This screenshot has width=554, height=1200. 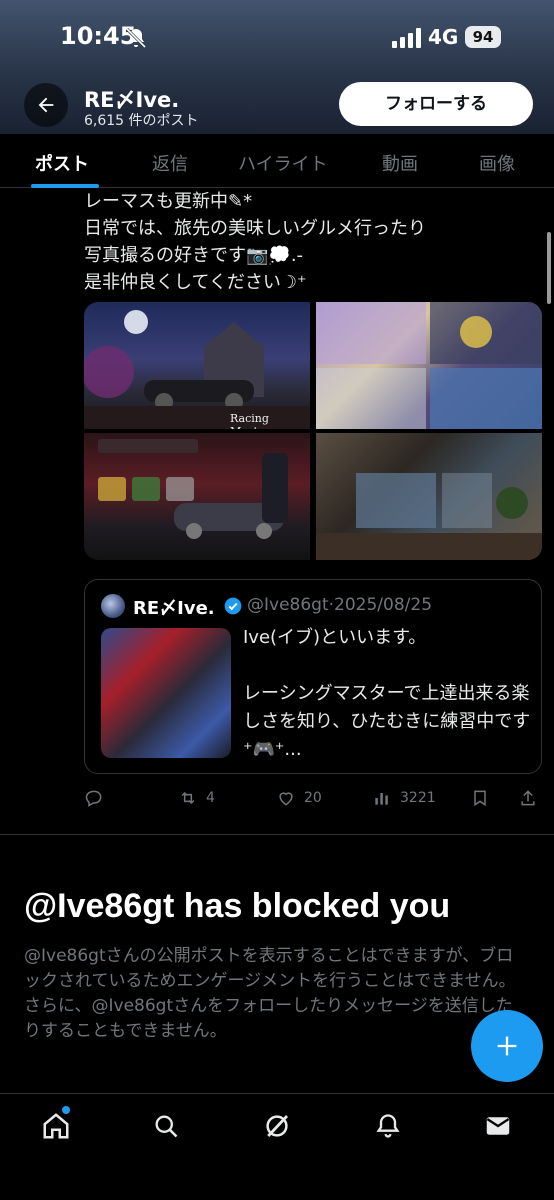 I want to click on bell-icon, so click(x=388, y=1126).